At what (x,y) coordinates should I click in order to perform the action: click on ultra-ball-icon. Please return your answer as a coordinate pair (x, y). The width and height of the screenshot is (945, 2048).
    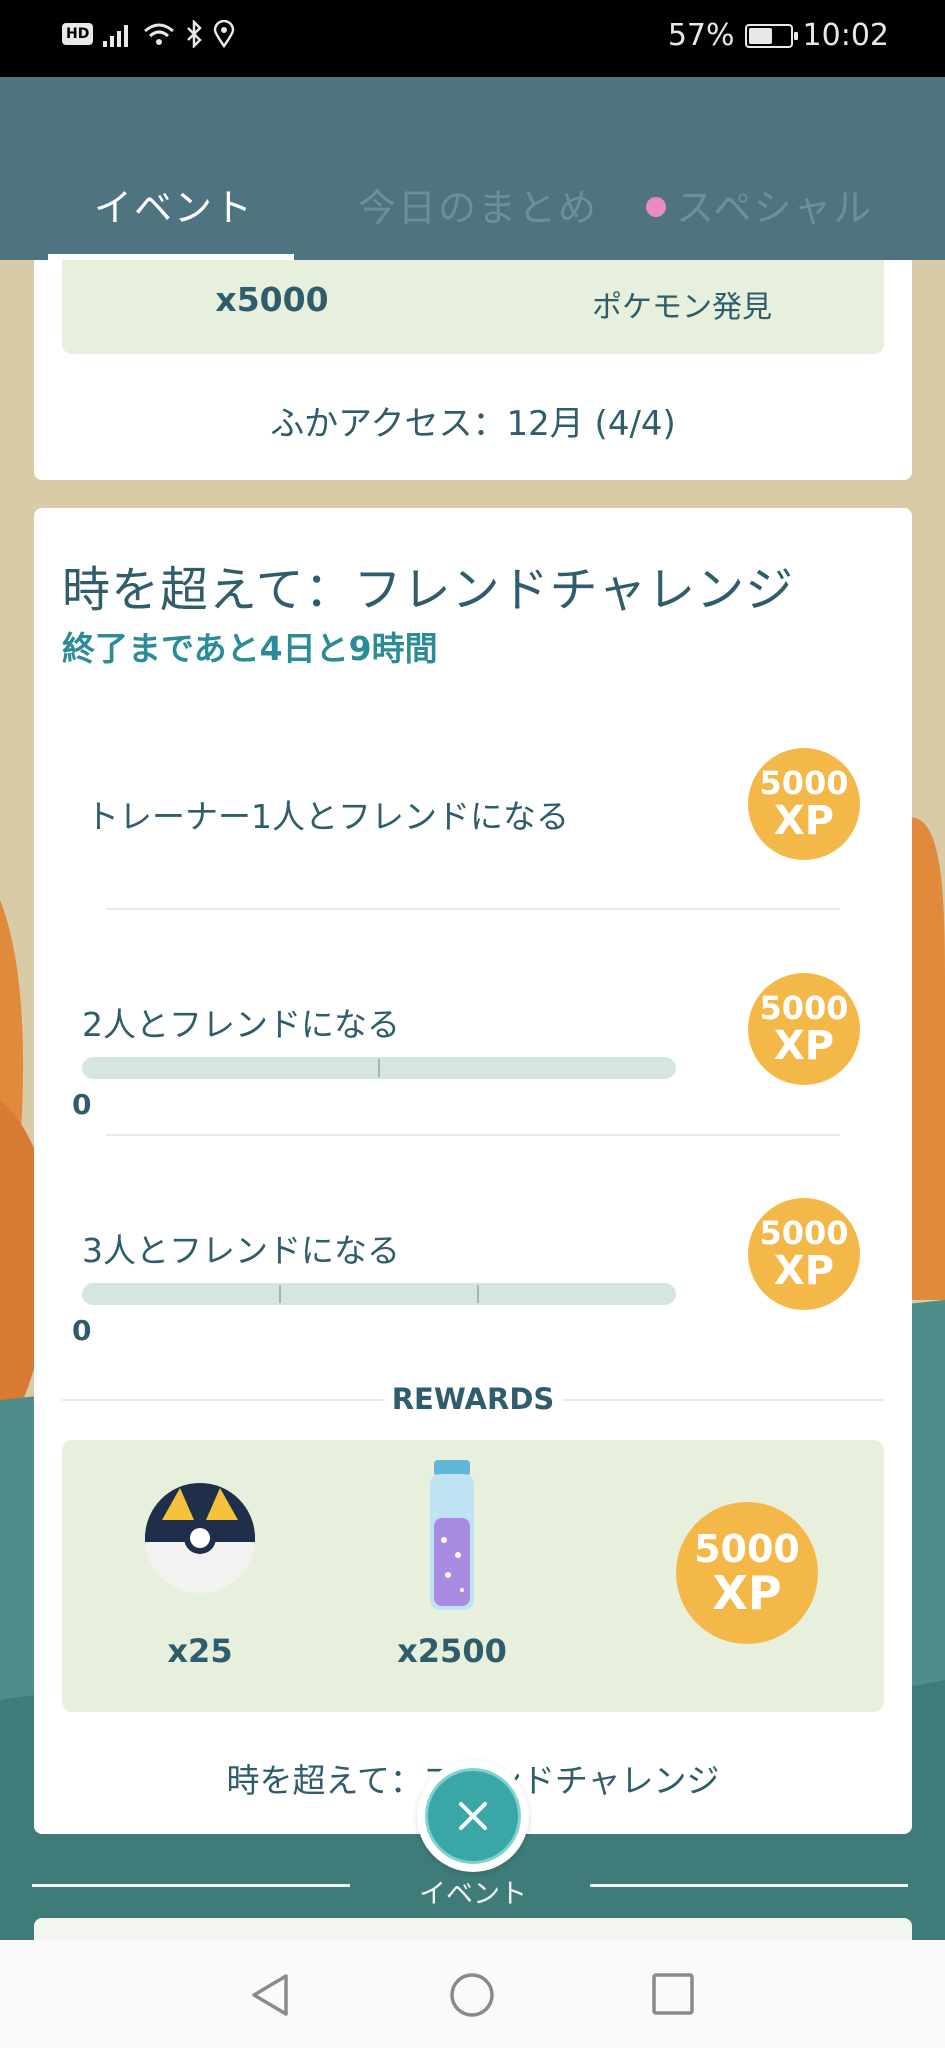
    Looking at the image, I should click on (200, 1538).